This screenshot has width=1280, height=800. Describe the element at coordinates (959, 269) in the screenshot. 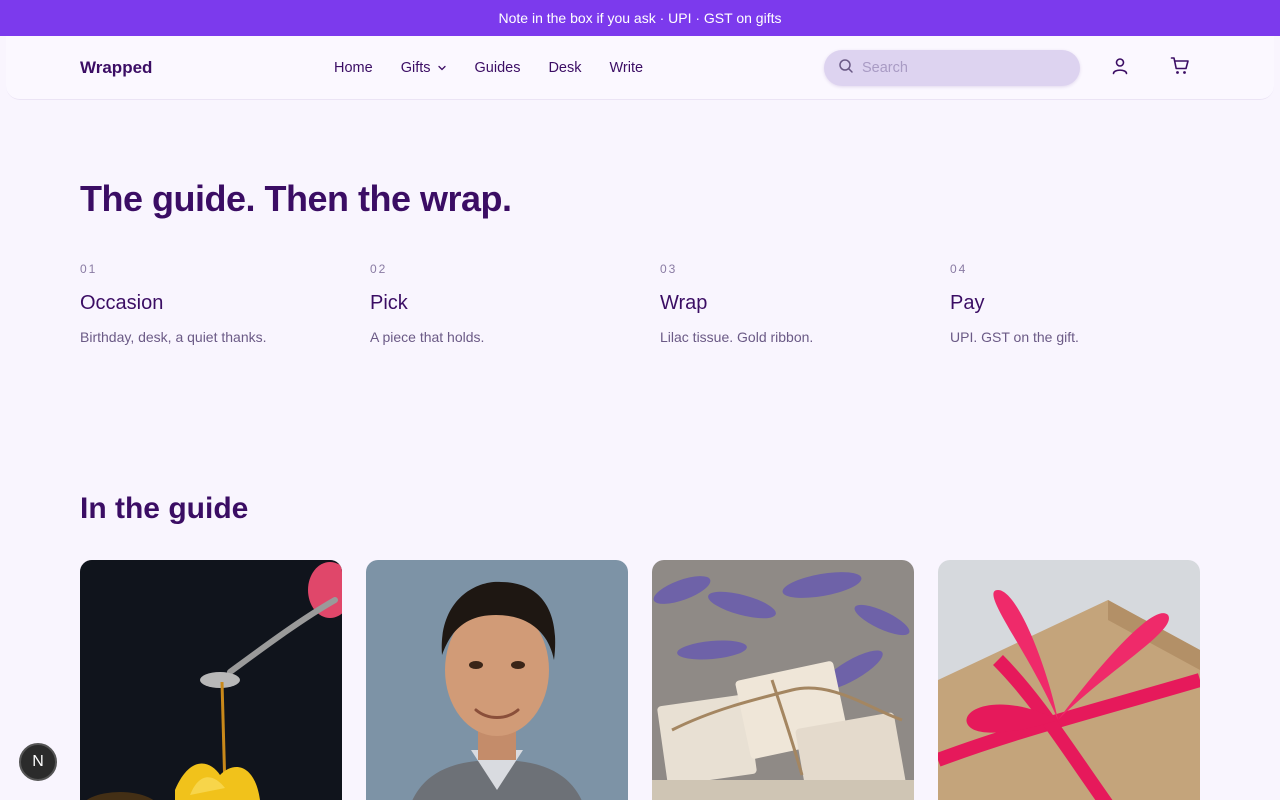

I see `step-number: 04` at that location.